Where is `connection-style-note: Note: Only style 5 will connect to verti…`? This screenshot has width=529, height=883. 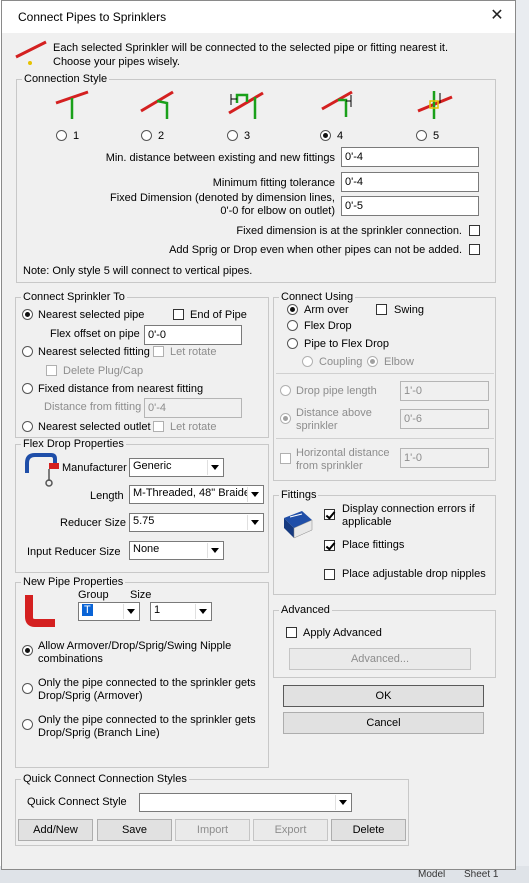 connection-style-note: Note: Only style 5 will connect to verti… is located at coordinates (138, 271).